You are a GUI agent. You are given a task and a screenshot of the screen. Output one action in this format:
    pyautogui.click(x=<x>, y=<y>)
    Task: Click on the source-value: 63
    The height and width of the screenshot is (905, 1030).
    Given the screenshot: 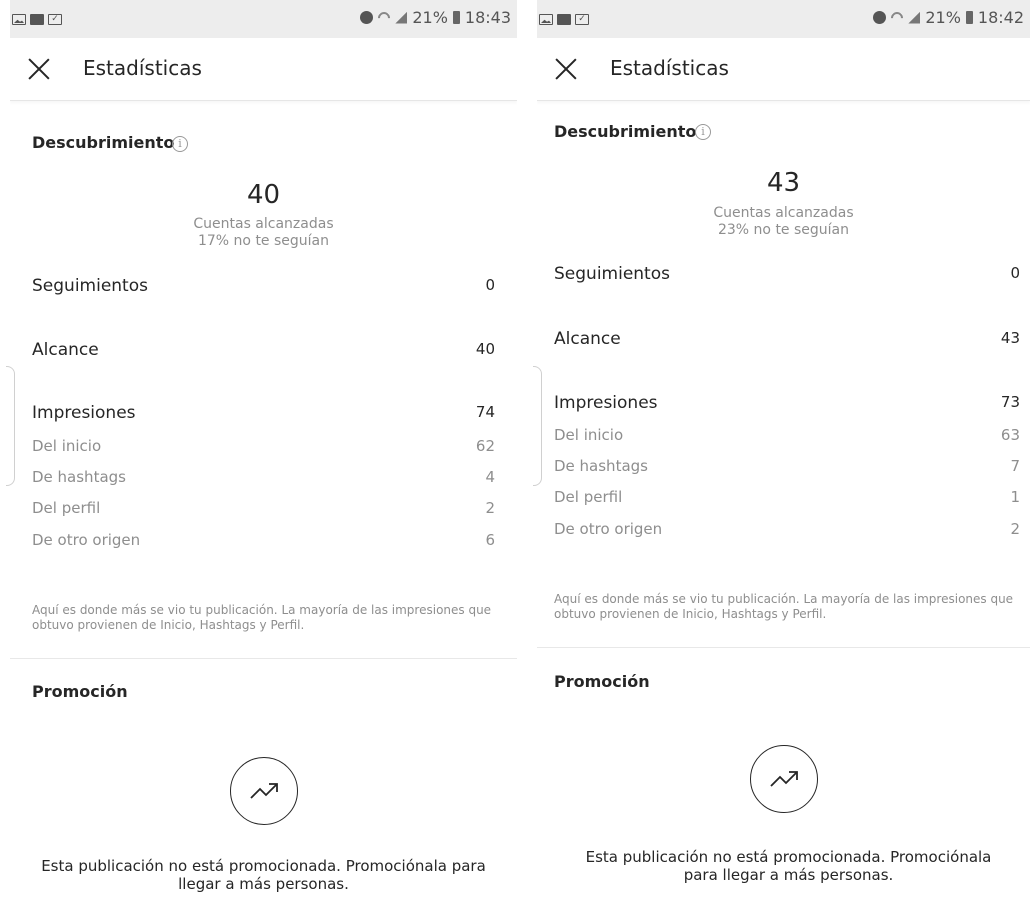 What is the action you would take?
    pyautogui.click(x=1010, y=435)
    